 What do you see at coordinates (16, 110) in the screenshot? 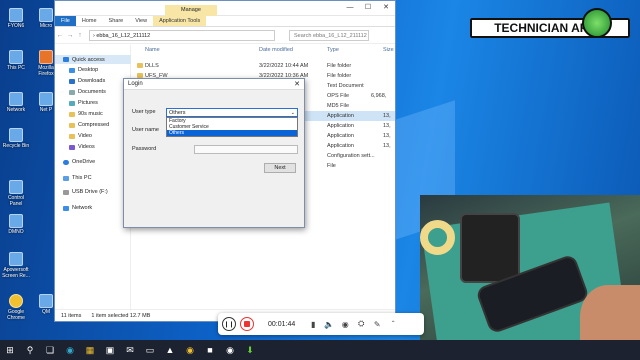
I see `desktop-icon-label: Network` at bounding box center [16, 110].